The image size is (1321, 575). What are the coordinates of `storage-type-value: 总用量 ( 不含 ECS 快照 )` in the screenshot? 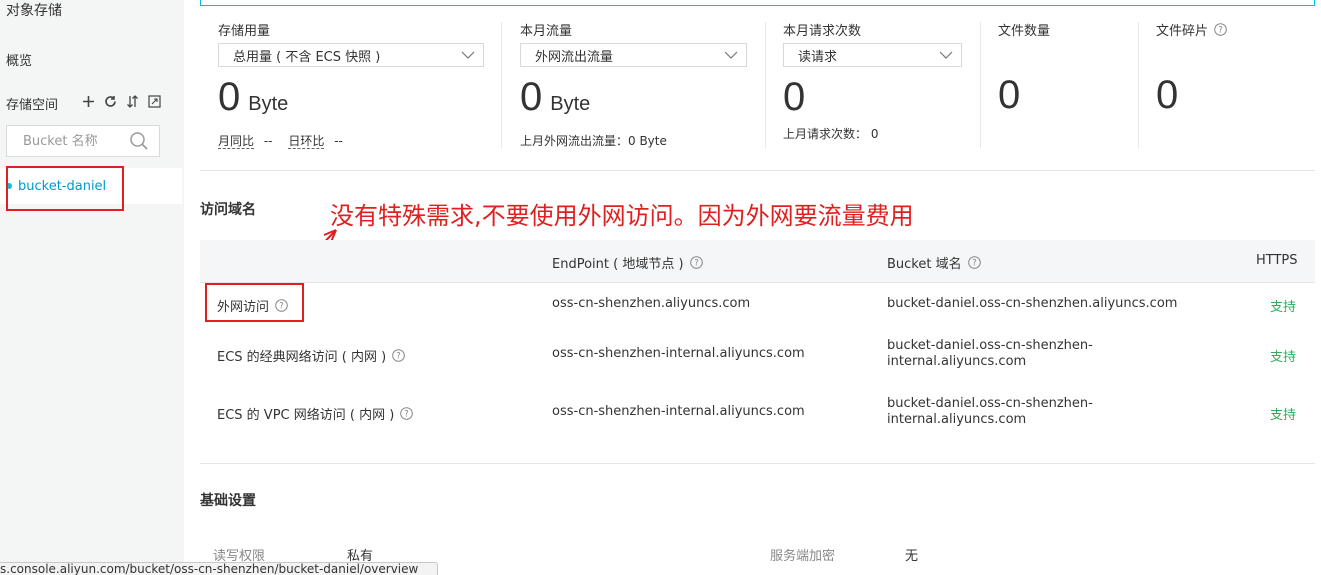 It's located at (307, 57).